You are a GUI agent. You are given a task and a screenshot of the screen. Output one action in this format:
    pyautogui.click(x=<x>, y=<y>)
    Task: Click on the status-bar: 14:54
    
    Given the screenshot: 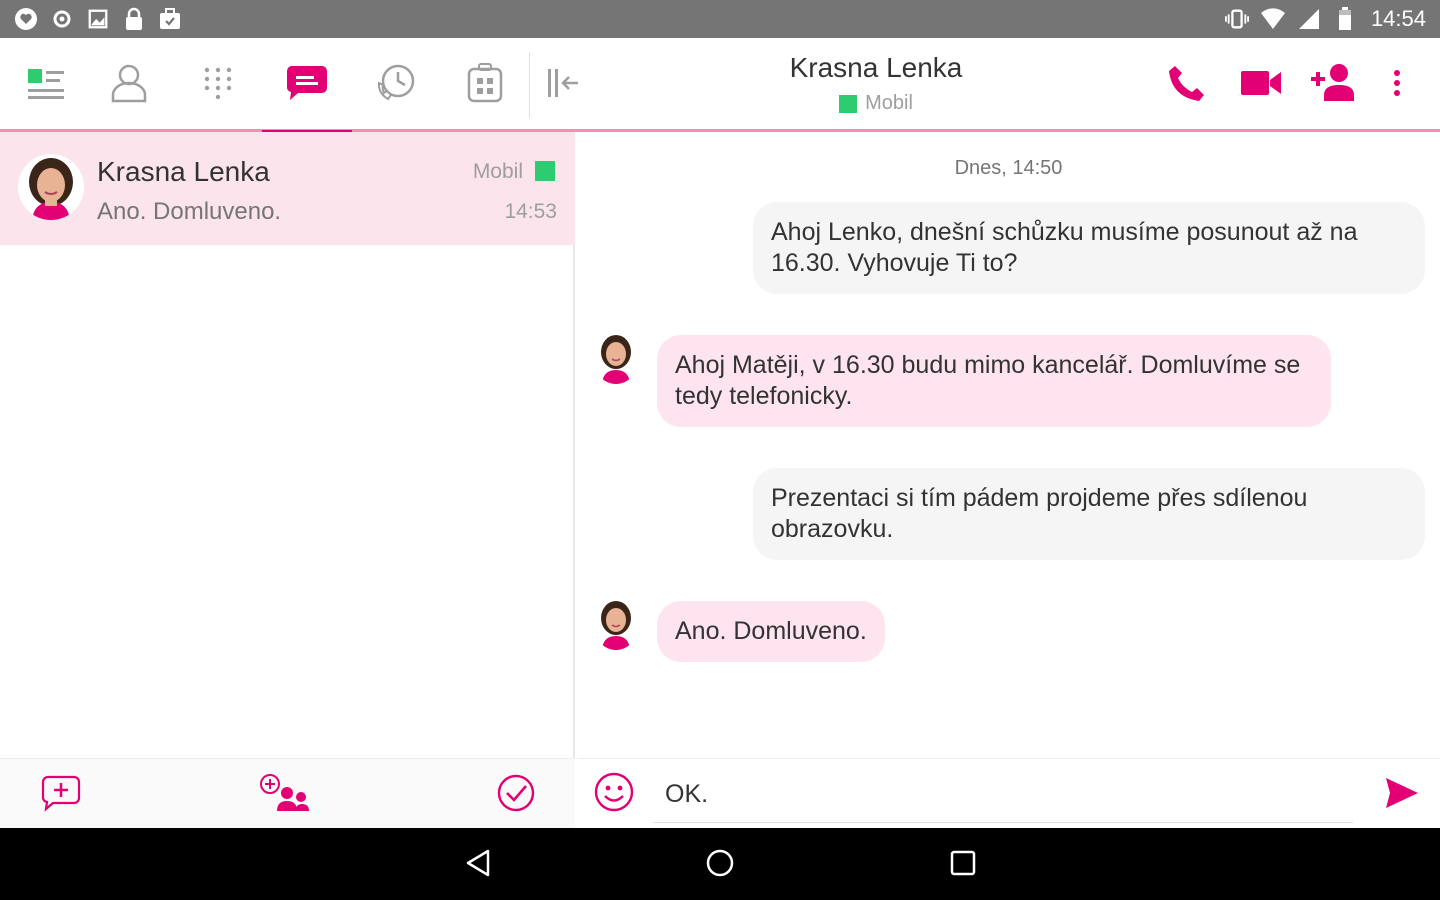 What is the action you would take?
    pyautogui.click(x=720, y=19)
    